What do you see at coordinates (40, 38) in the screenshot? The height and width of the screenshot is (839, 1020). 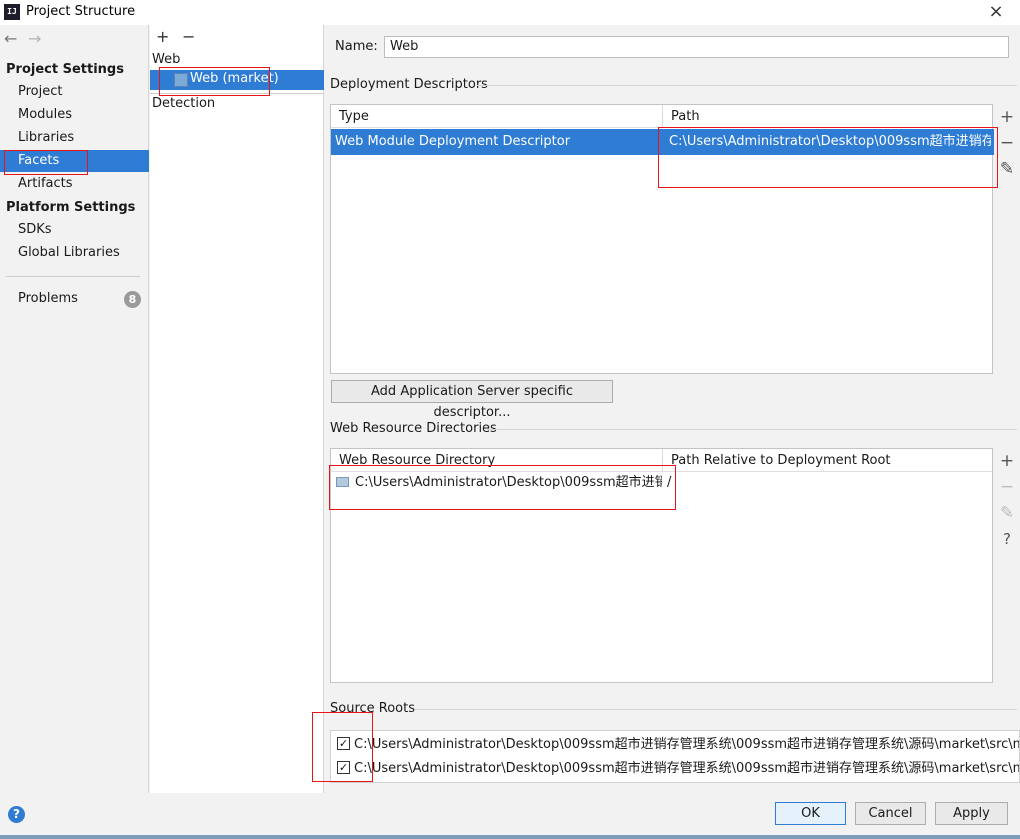 I see `forward-arrow-icon: →` at bounding box center [40, 38].